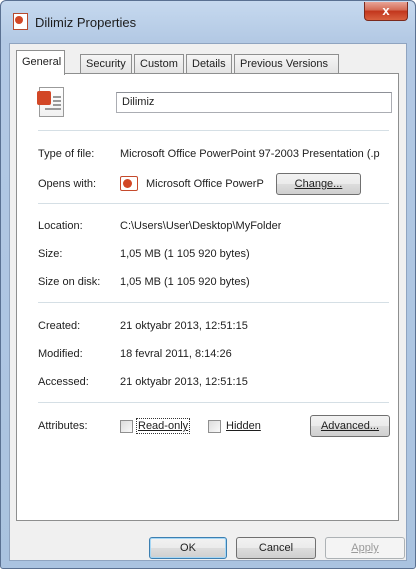  What do you see at coordinates (66, 154) in the screenshot?
I see `type-of-file-label: Type of file:` at bounding box center [66, 154].